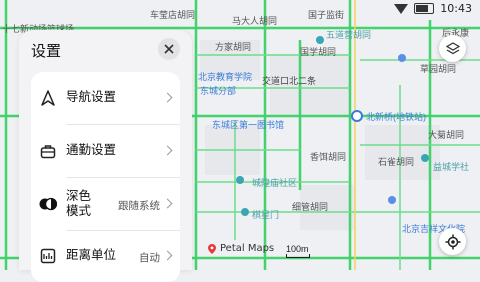  I want to click on close-icon, so click(169, 49).